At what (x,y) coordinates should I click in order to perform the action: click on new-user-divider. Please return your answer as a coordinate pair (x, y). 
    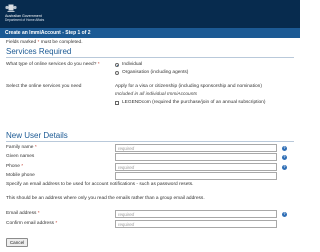
    Looking at the image, I should click on (150, 141).